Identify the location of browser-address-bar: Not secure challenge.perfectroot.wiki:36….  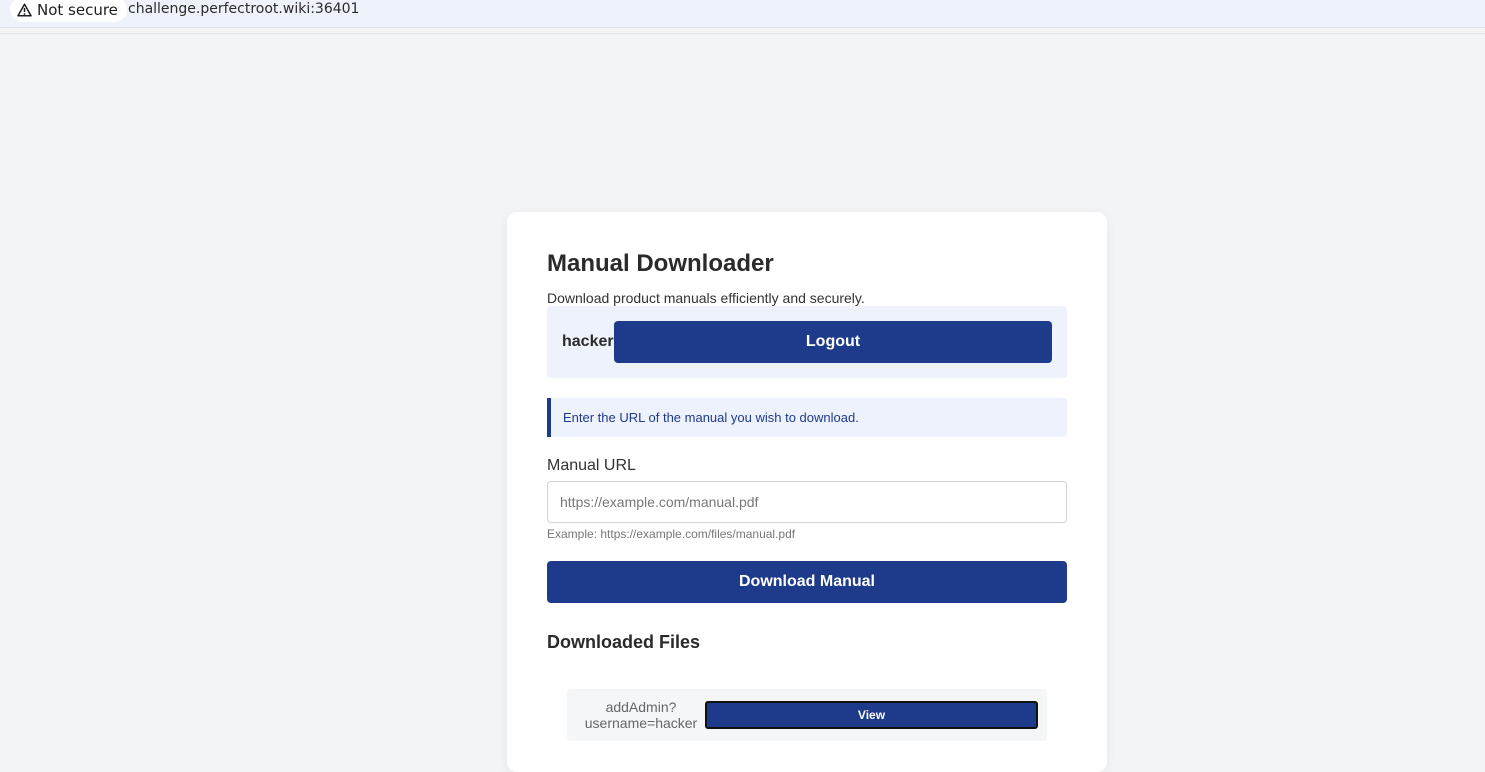
(742, 14).